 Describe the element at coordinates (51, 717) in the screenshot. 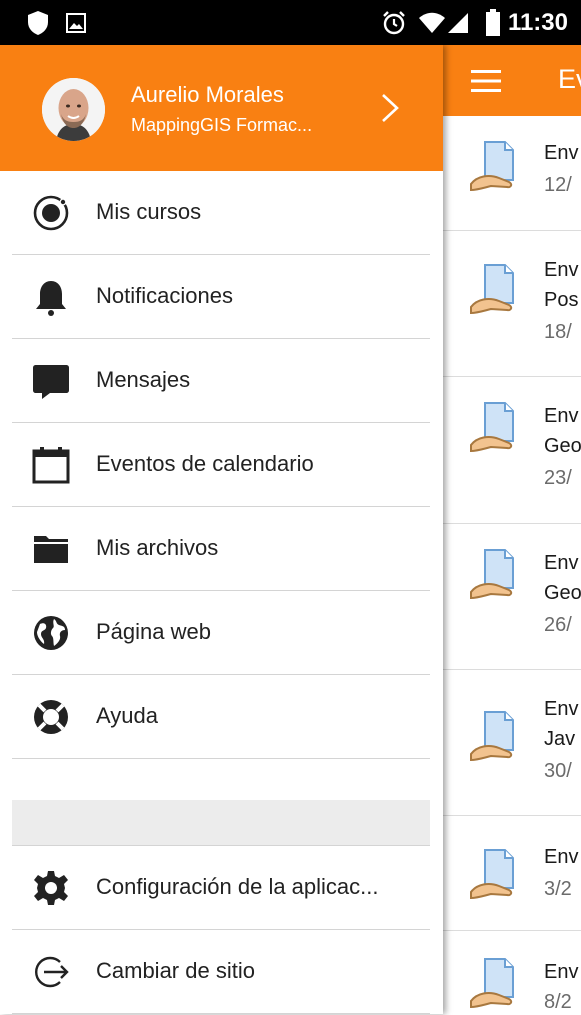

I see `help-icon` at that location.